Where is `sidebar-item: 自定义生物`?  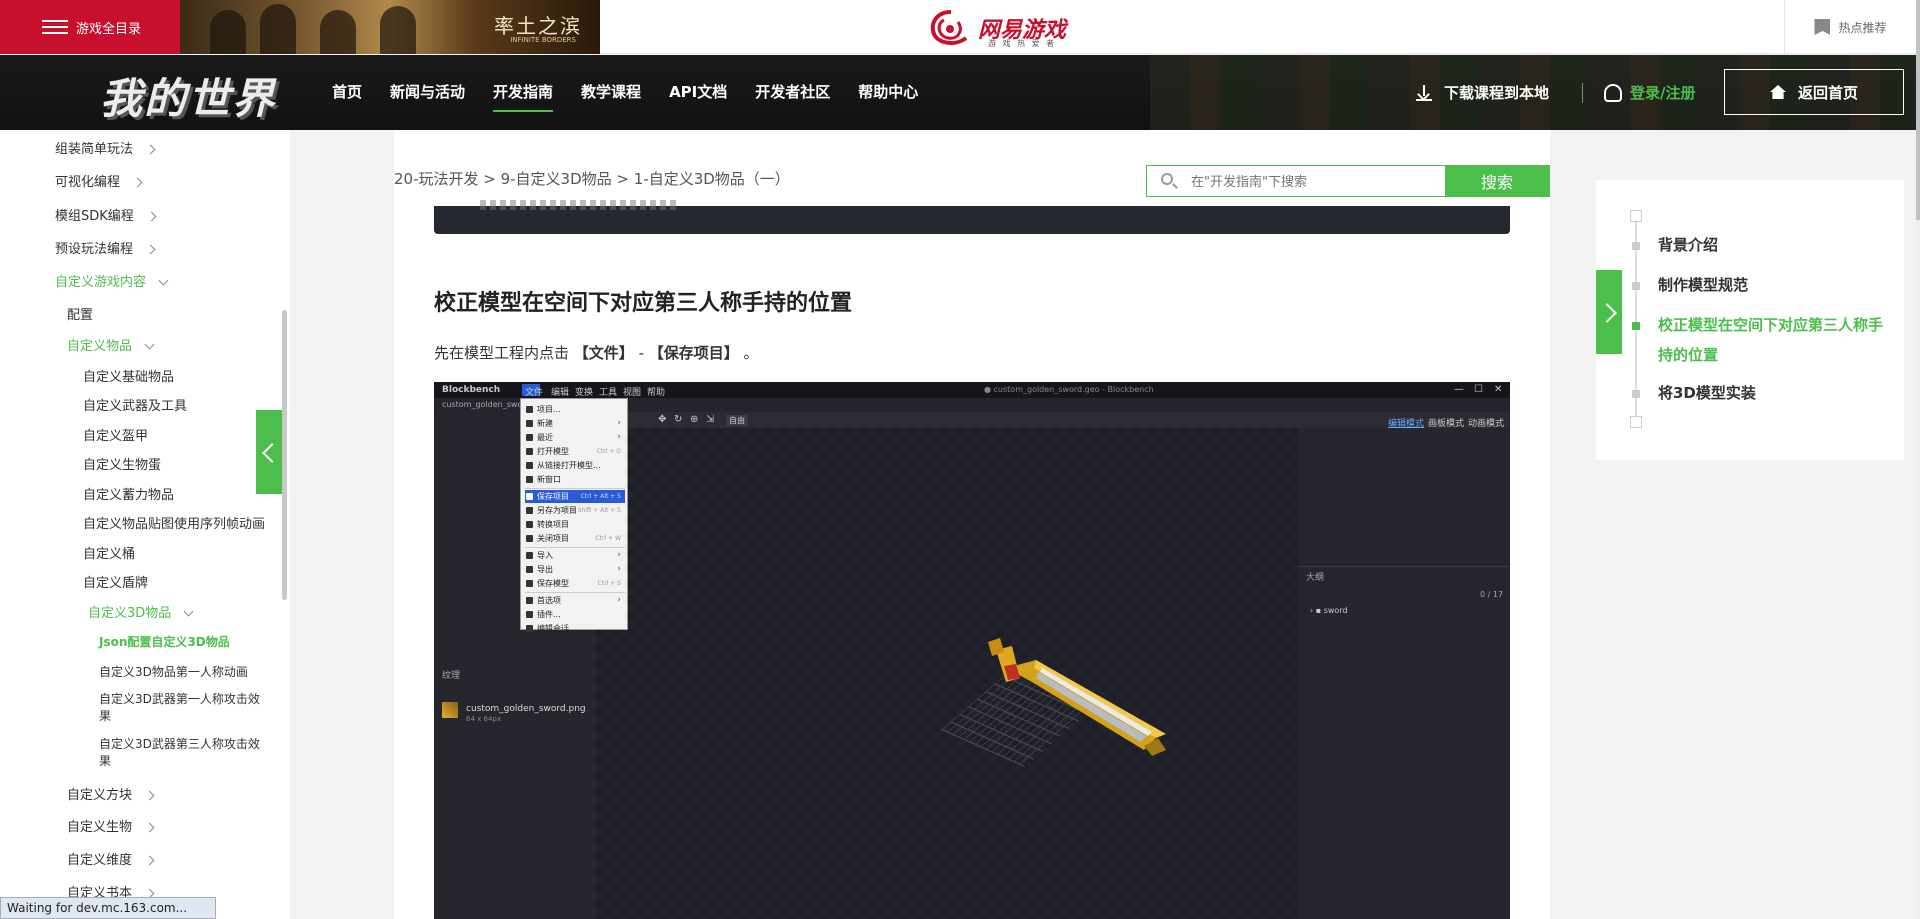
sidebar-item: 自定义生物 is located at coordinates (111, 825).